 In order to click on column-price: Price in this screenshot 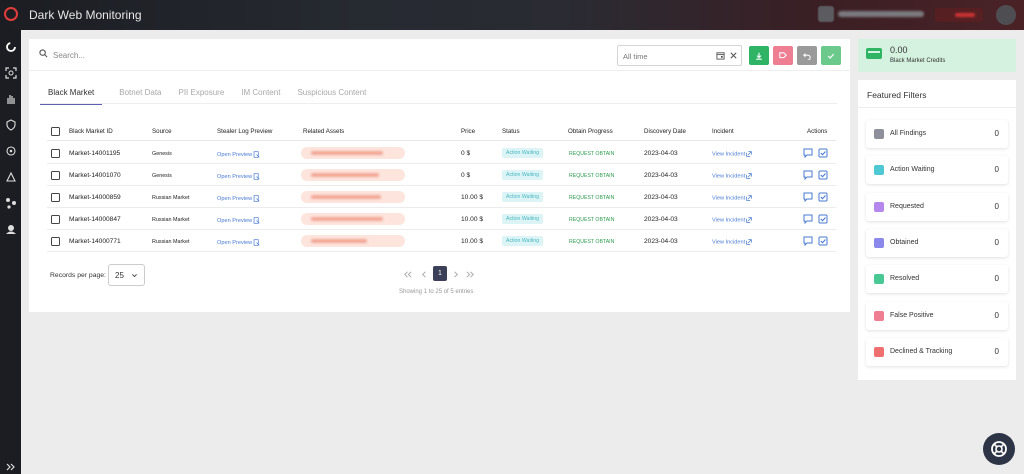, I will do `click(468, 131)`.